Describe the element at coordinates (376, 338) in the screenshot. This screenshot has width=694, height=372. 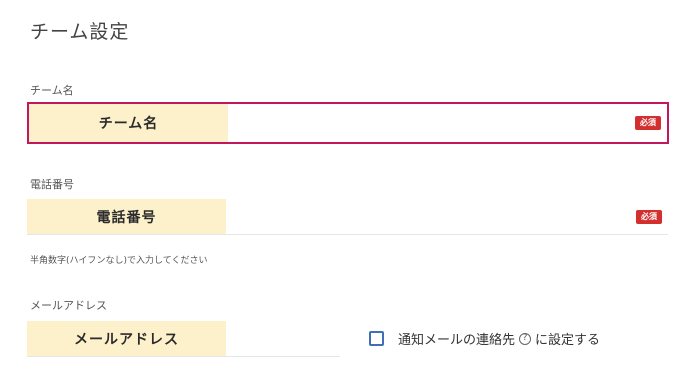
I see `notify-email-checkbox` at that location.